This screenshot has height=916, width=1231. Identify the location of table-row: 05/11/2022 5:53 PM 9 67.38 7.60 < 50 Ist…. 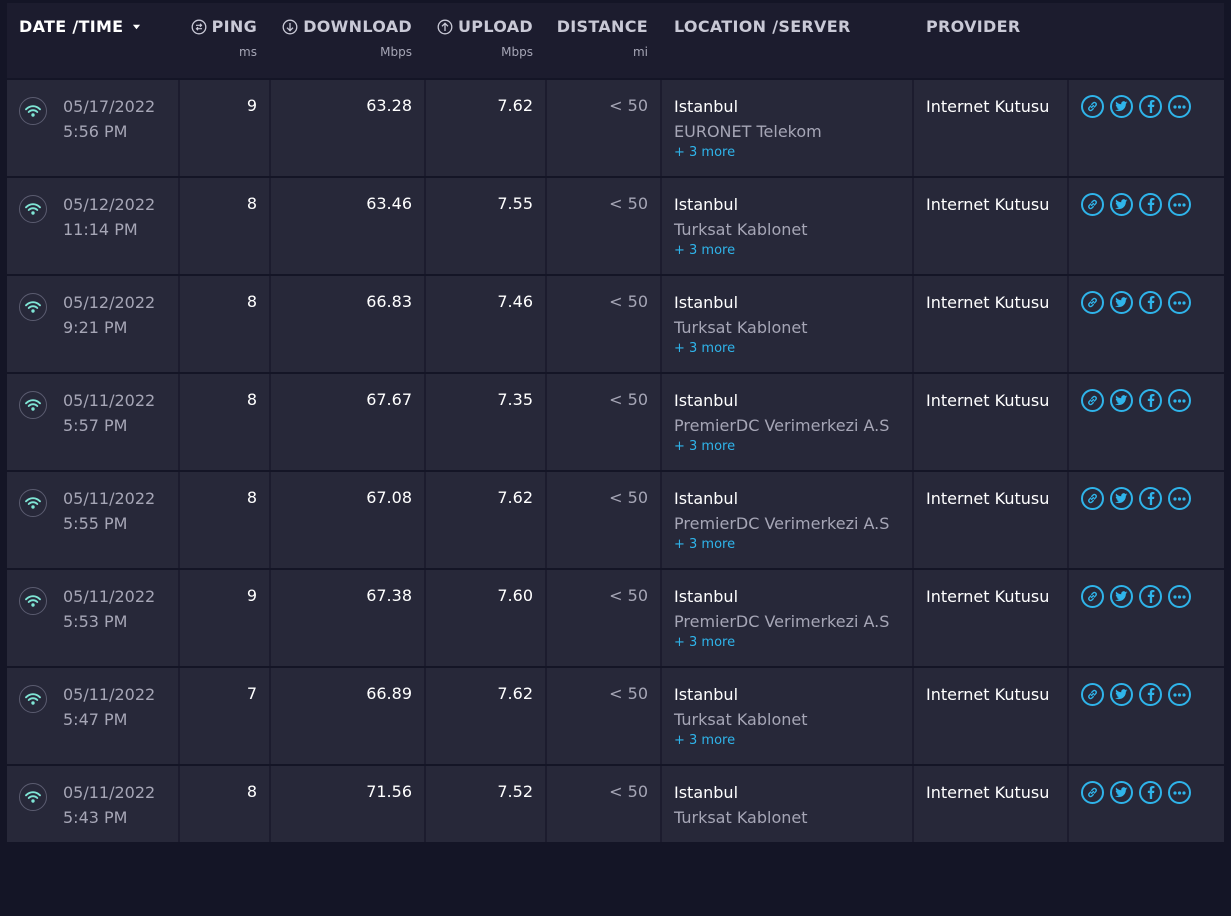
(615, 618).